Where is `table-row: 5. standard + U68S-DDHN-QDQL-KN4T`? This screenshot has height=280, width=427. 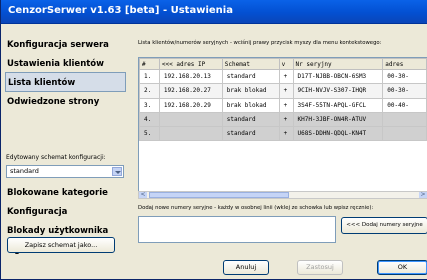 table-row: 5. standard + U68S-DDHN-QDQL-KN4T is located at coordinates (283, 134).